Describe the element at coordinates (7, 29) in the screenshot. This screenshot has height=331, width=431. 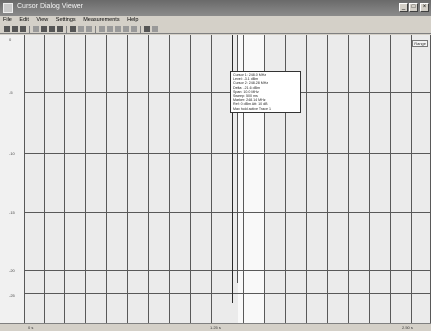
I see `new-icon` at that location.